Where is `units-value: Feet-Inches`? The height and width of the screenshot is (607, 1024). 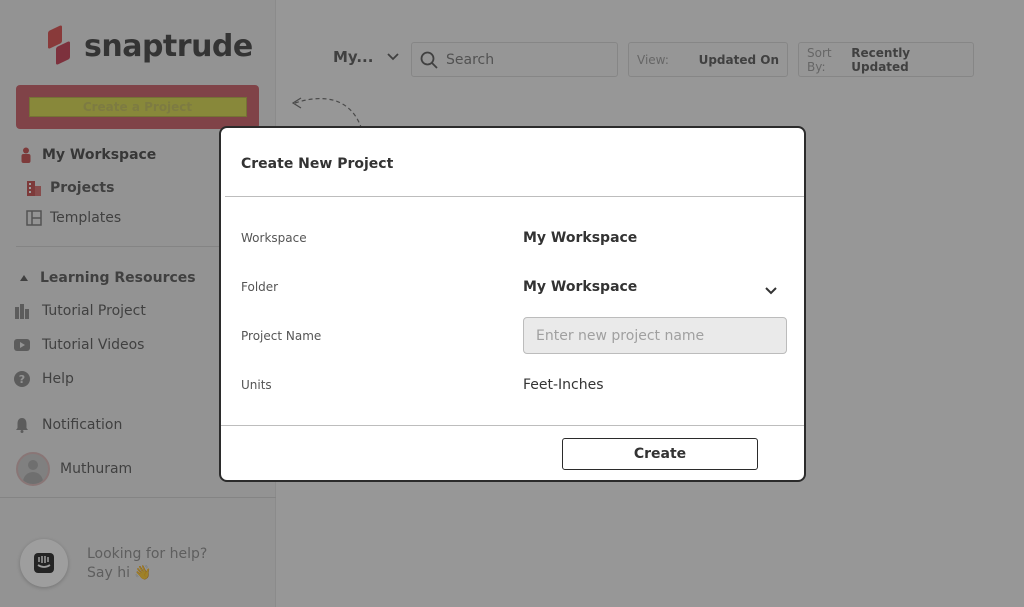
units-value: Feet-Inches is located at coordinates (563, 385).